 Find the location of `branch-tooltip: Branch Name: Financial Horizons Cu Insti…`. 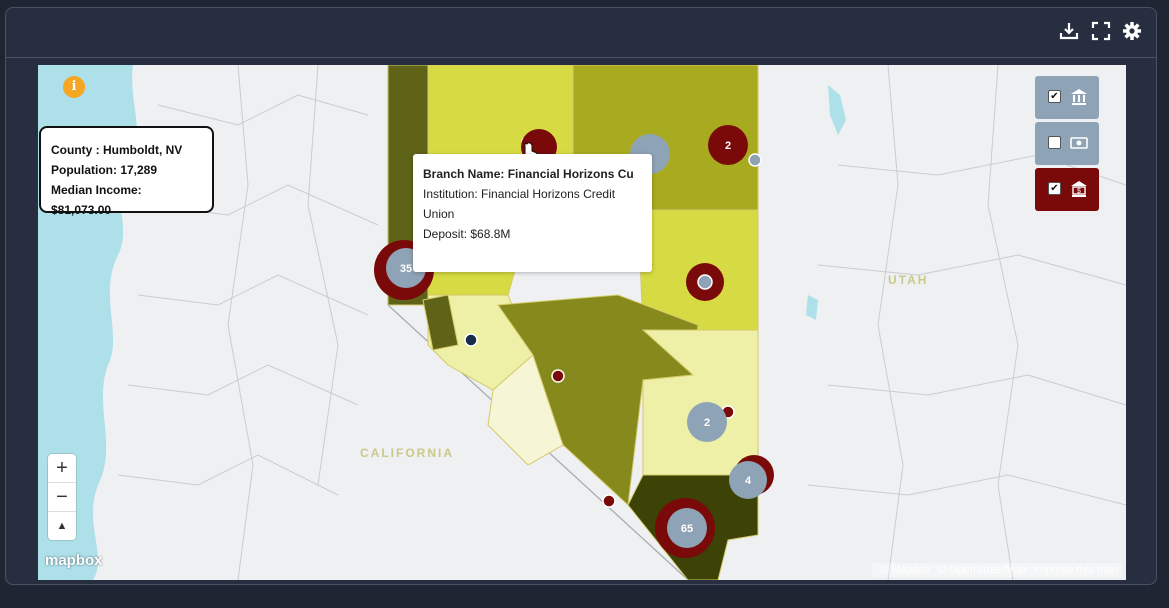

branch-tooltip: Branch Name: Financial Horizons Cu Insti… is located at coordinates (532, 213).